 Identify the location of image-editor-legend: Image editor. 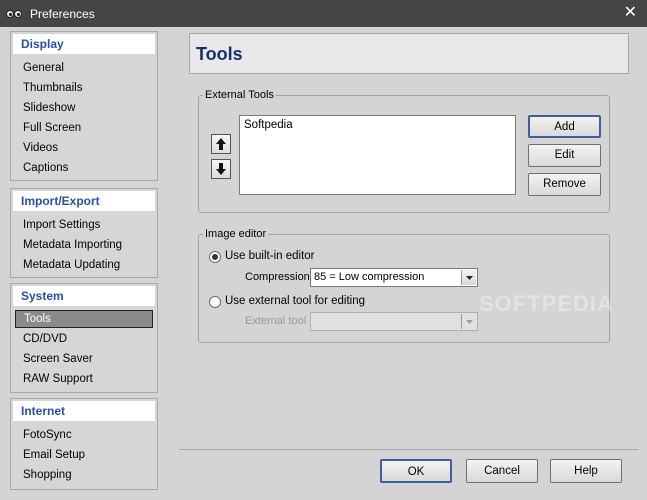
(236, 234).